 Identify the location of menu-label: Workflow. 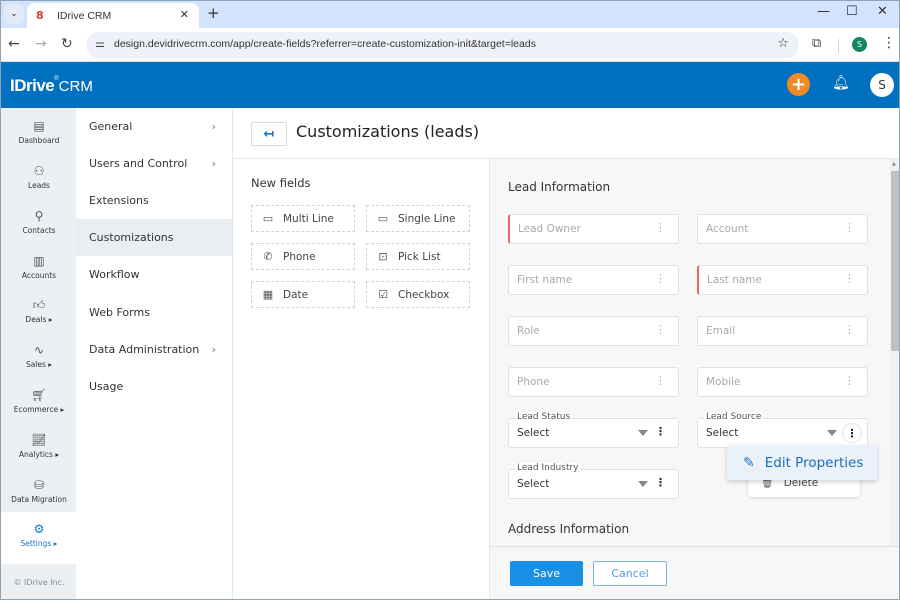
(114, 274).